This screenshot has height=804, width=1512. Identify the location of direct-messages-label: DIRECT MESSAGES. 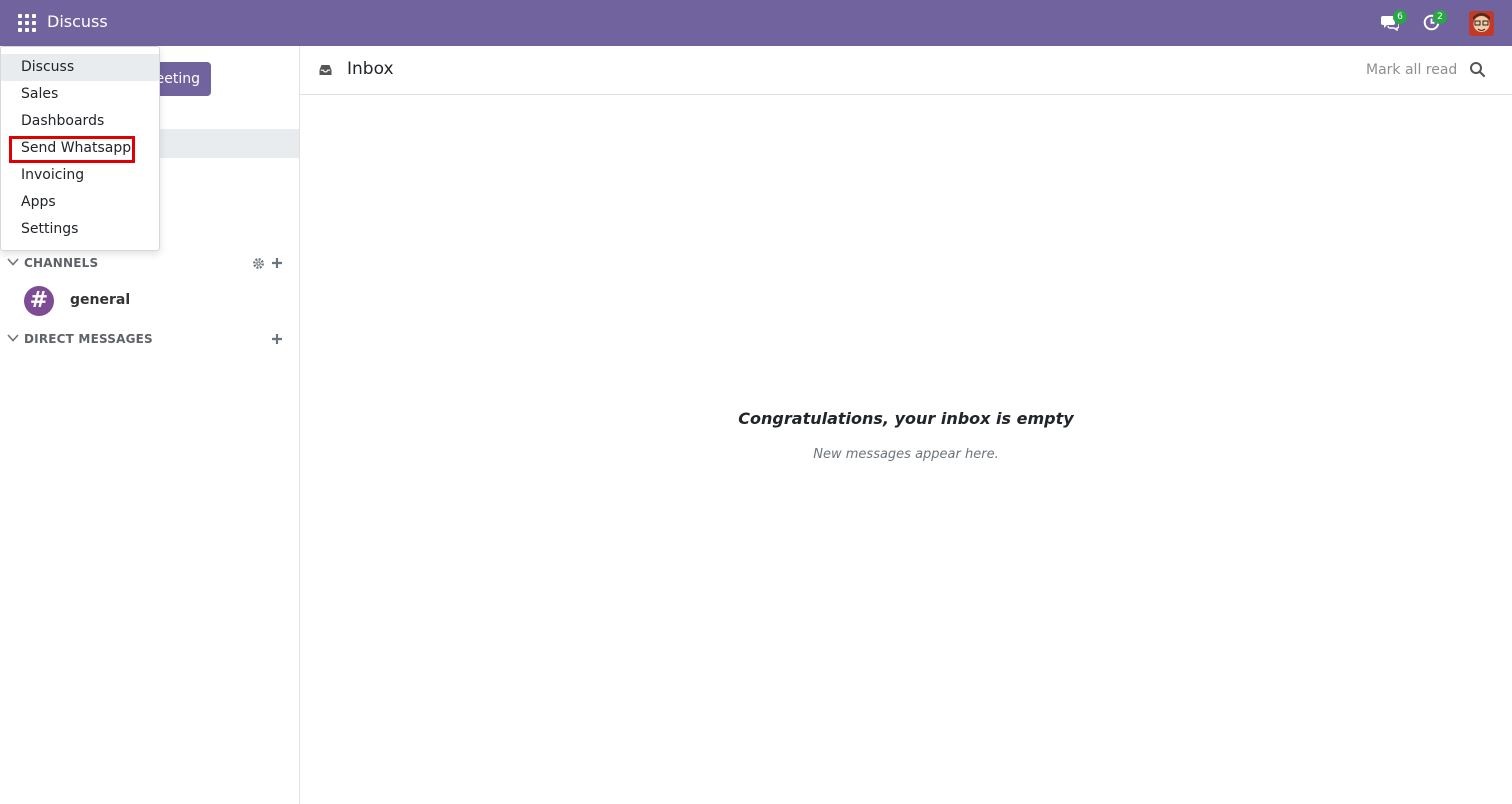
(88, 339).